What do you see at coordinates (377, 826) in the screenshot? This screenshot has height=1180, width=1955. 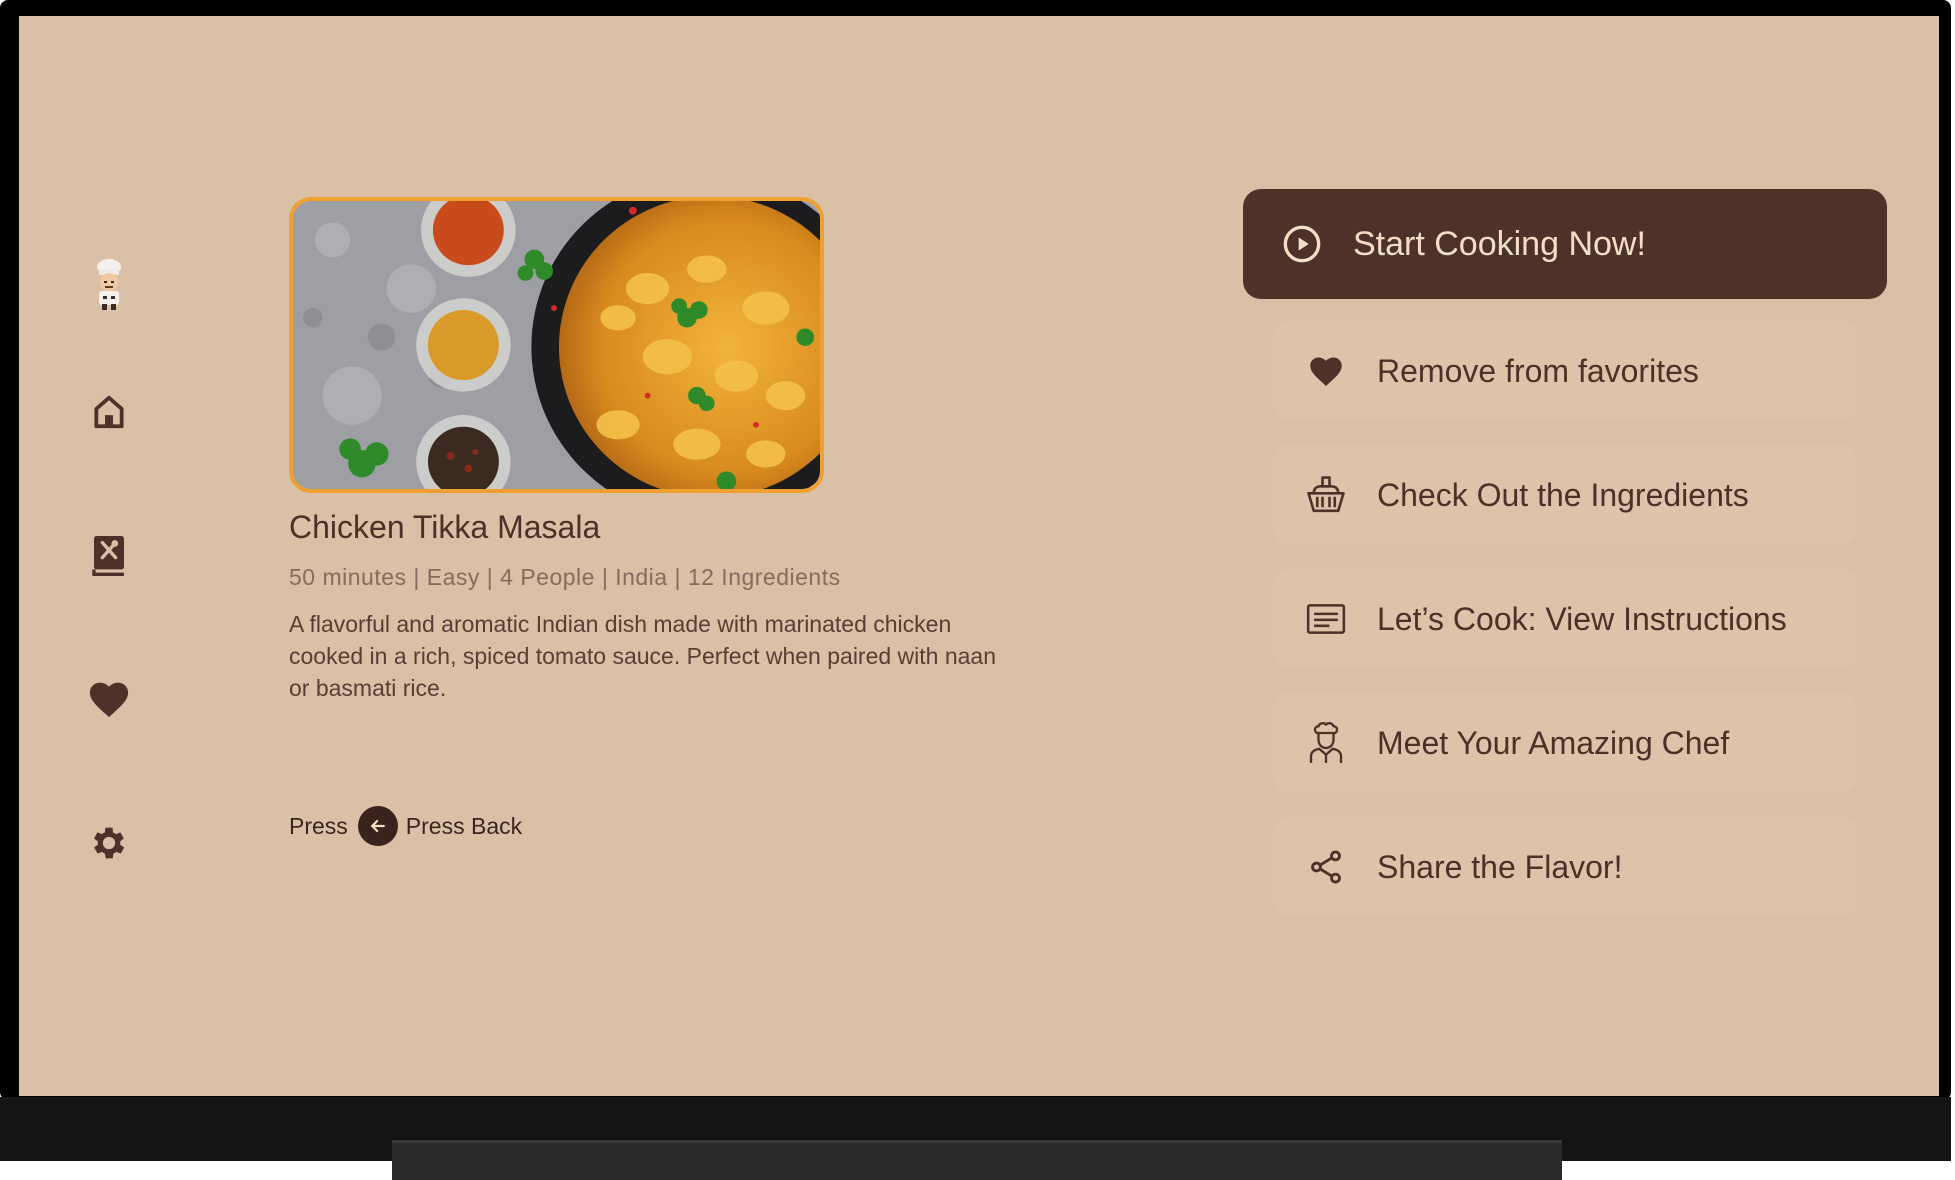 I see `back-arrow-icon` at bounding box center [377, 826].